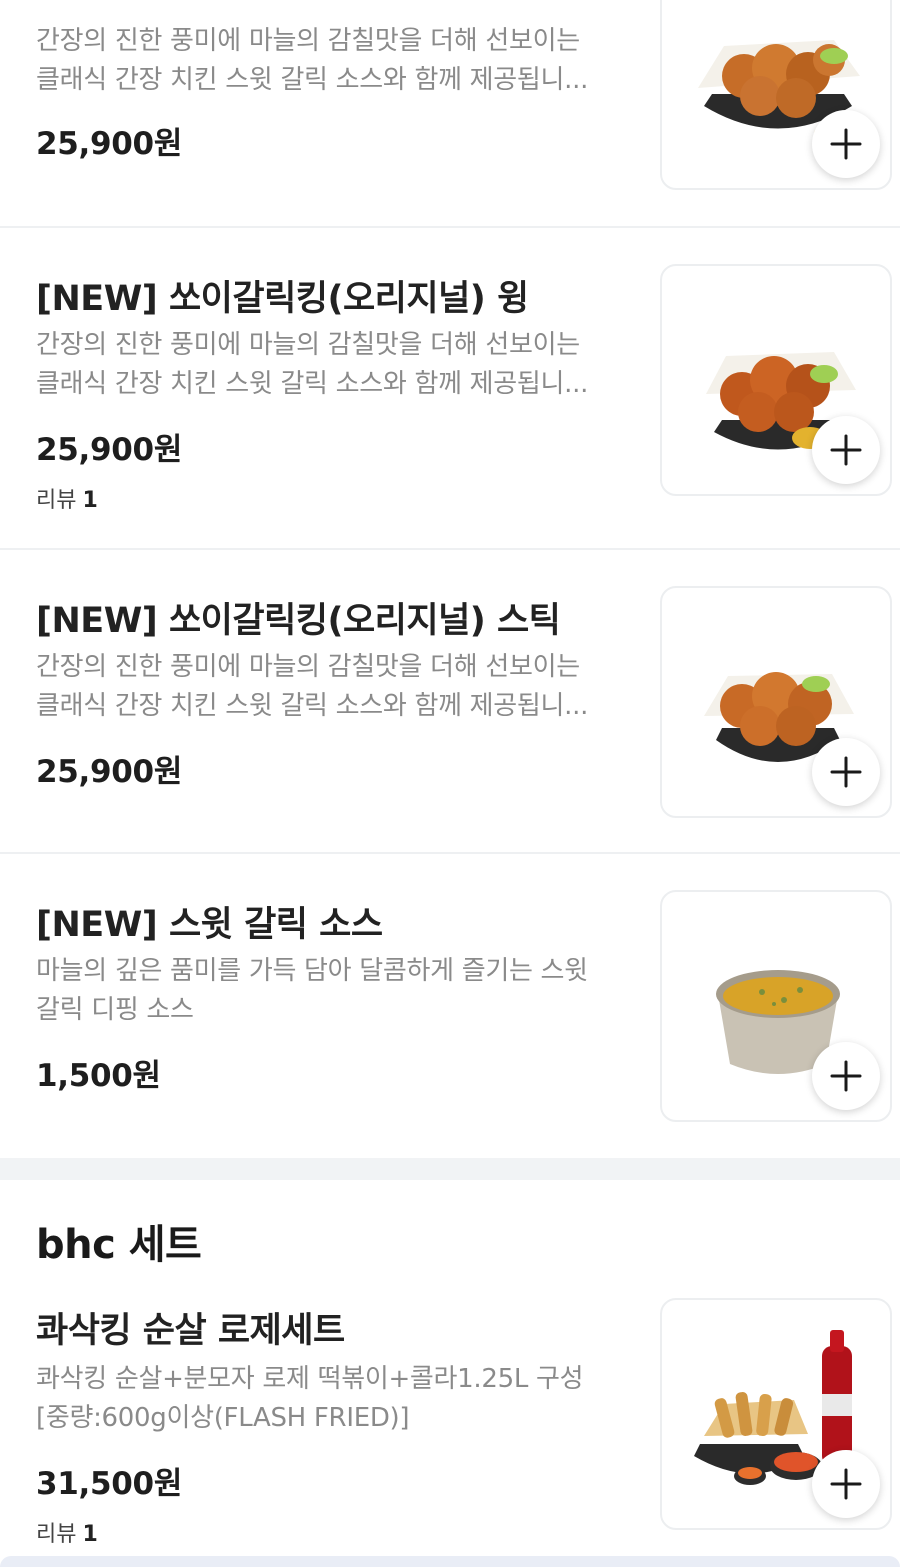 The image size is (900, 1567). Describe the element at coordinates (119, 1245) in the screenshot. I see `section-title: bhc 세트` at that location.